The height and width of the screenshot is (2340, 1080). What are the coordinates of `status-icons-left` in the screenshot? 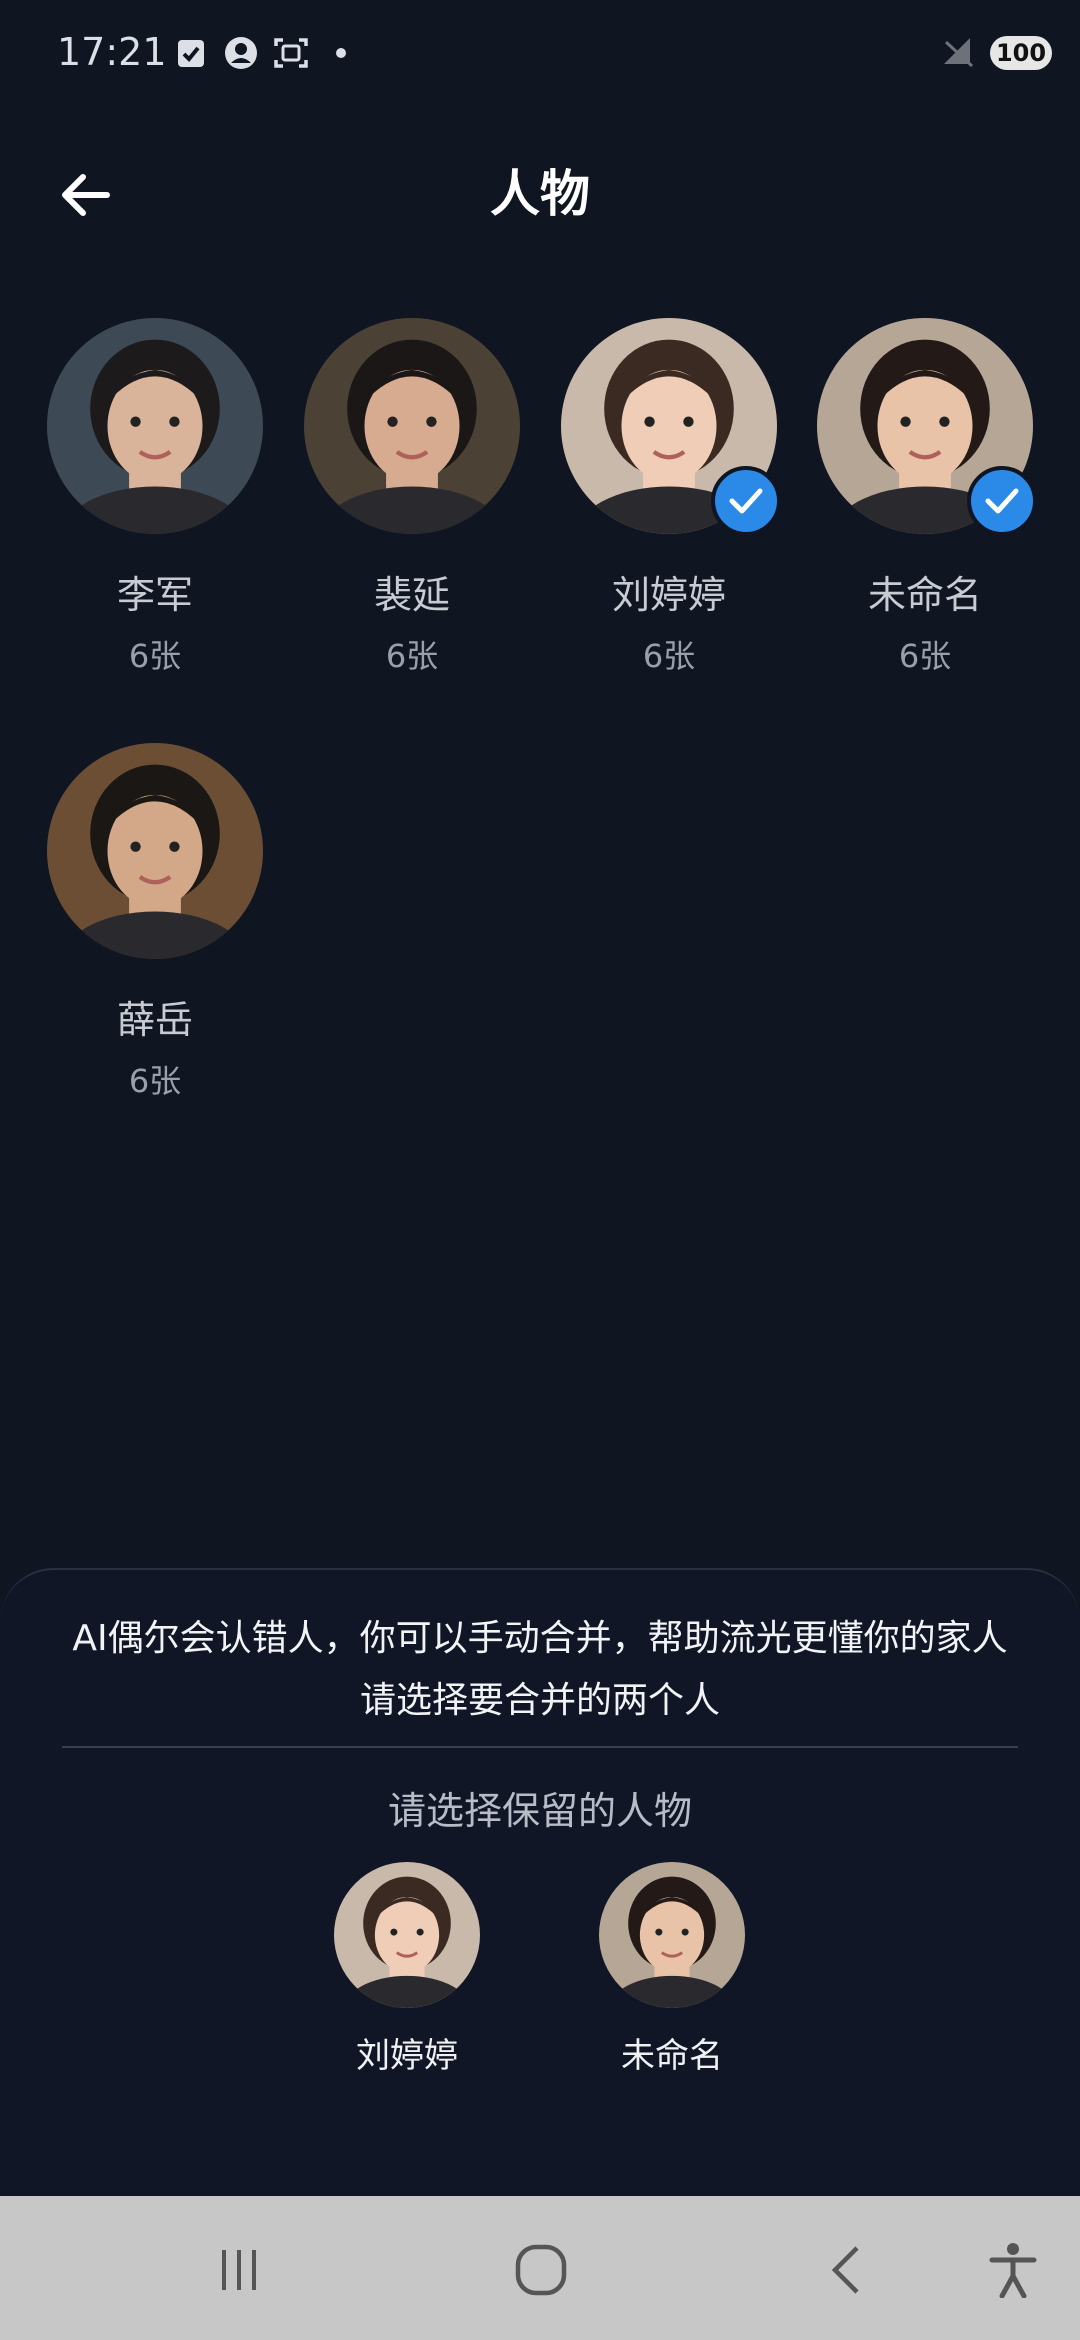 It's located at (272, 53).